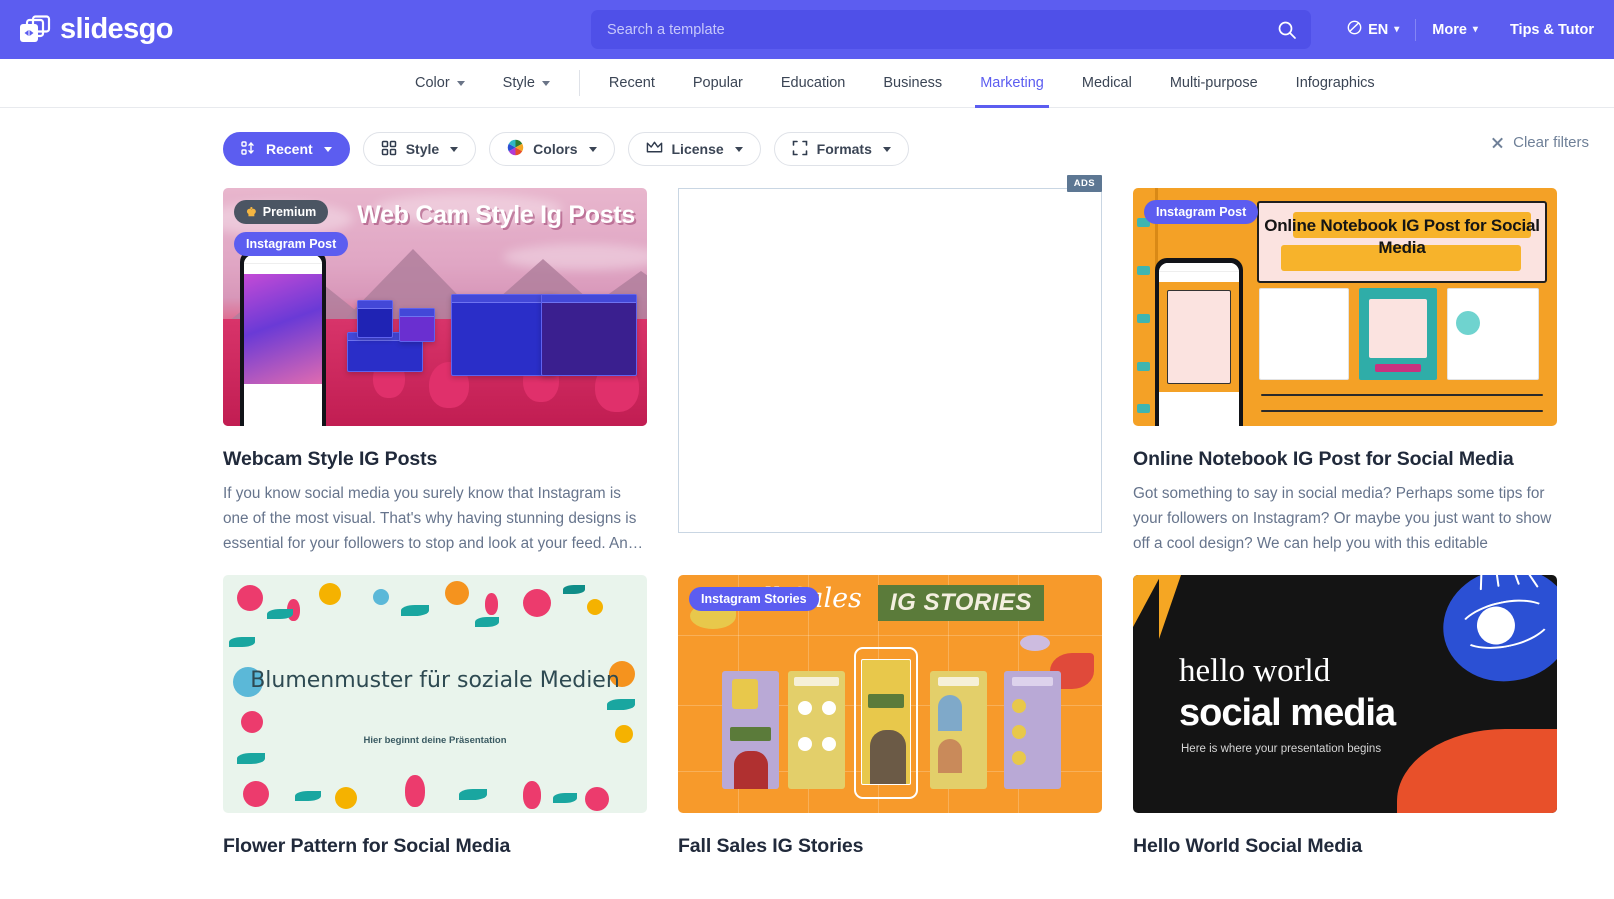 The image size is (1614, 899). I want to click on language-selector: EN ▾, so click(1373, 29).